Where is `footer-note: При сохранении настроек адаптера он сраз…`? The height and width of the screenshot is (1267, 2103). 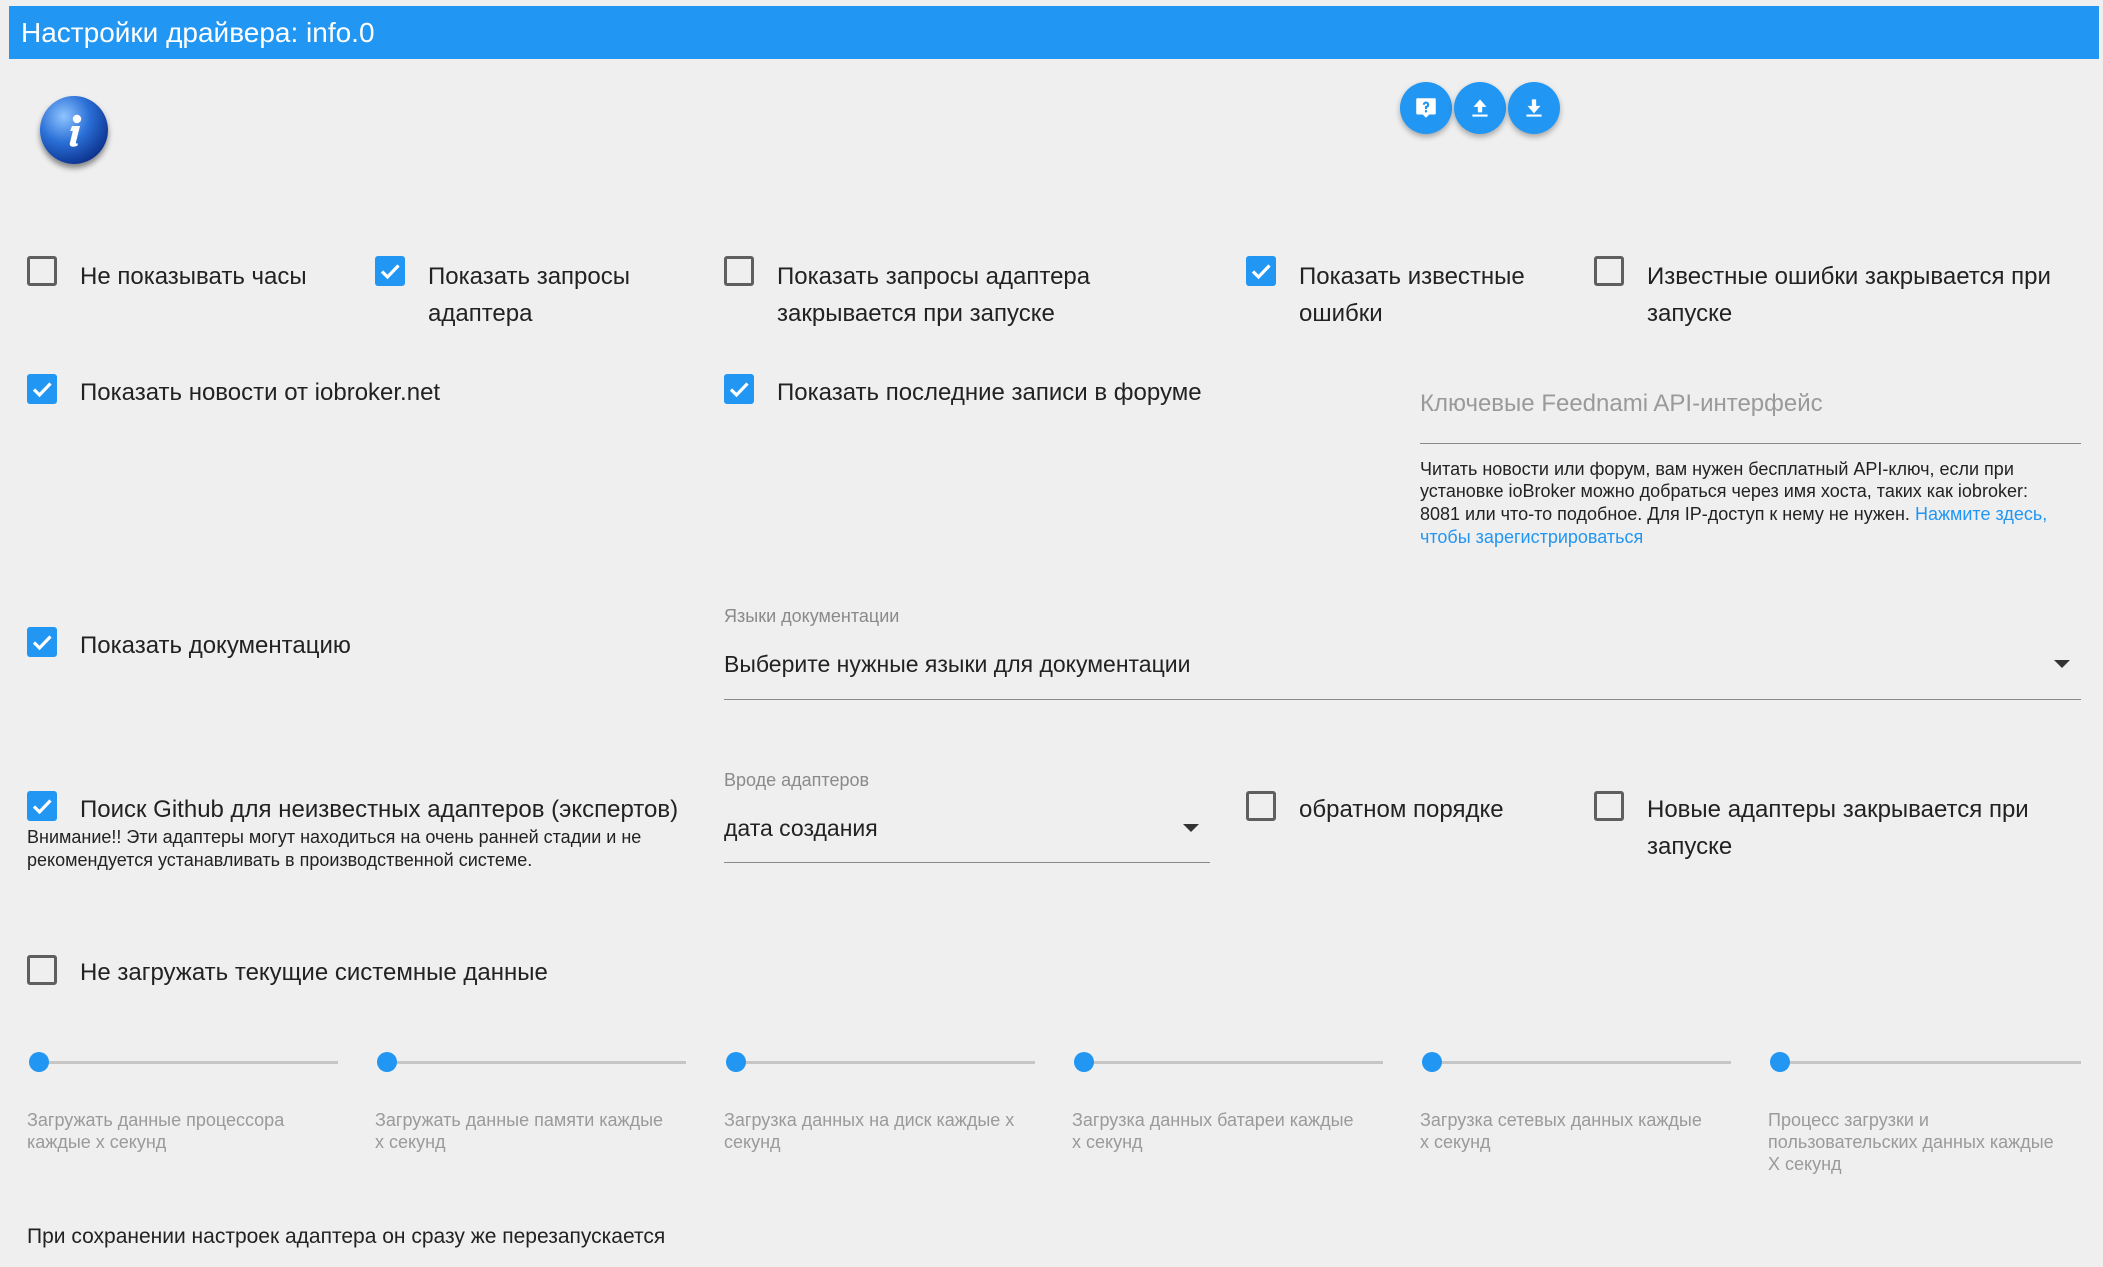
footer-note: При сохранении настроек адаптера он сраз… is located at coordinates (346, 1236).